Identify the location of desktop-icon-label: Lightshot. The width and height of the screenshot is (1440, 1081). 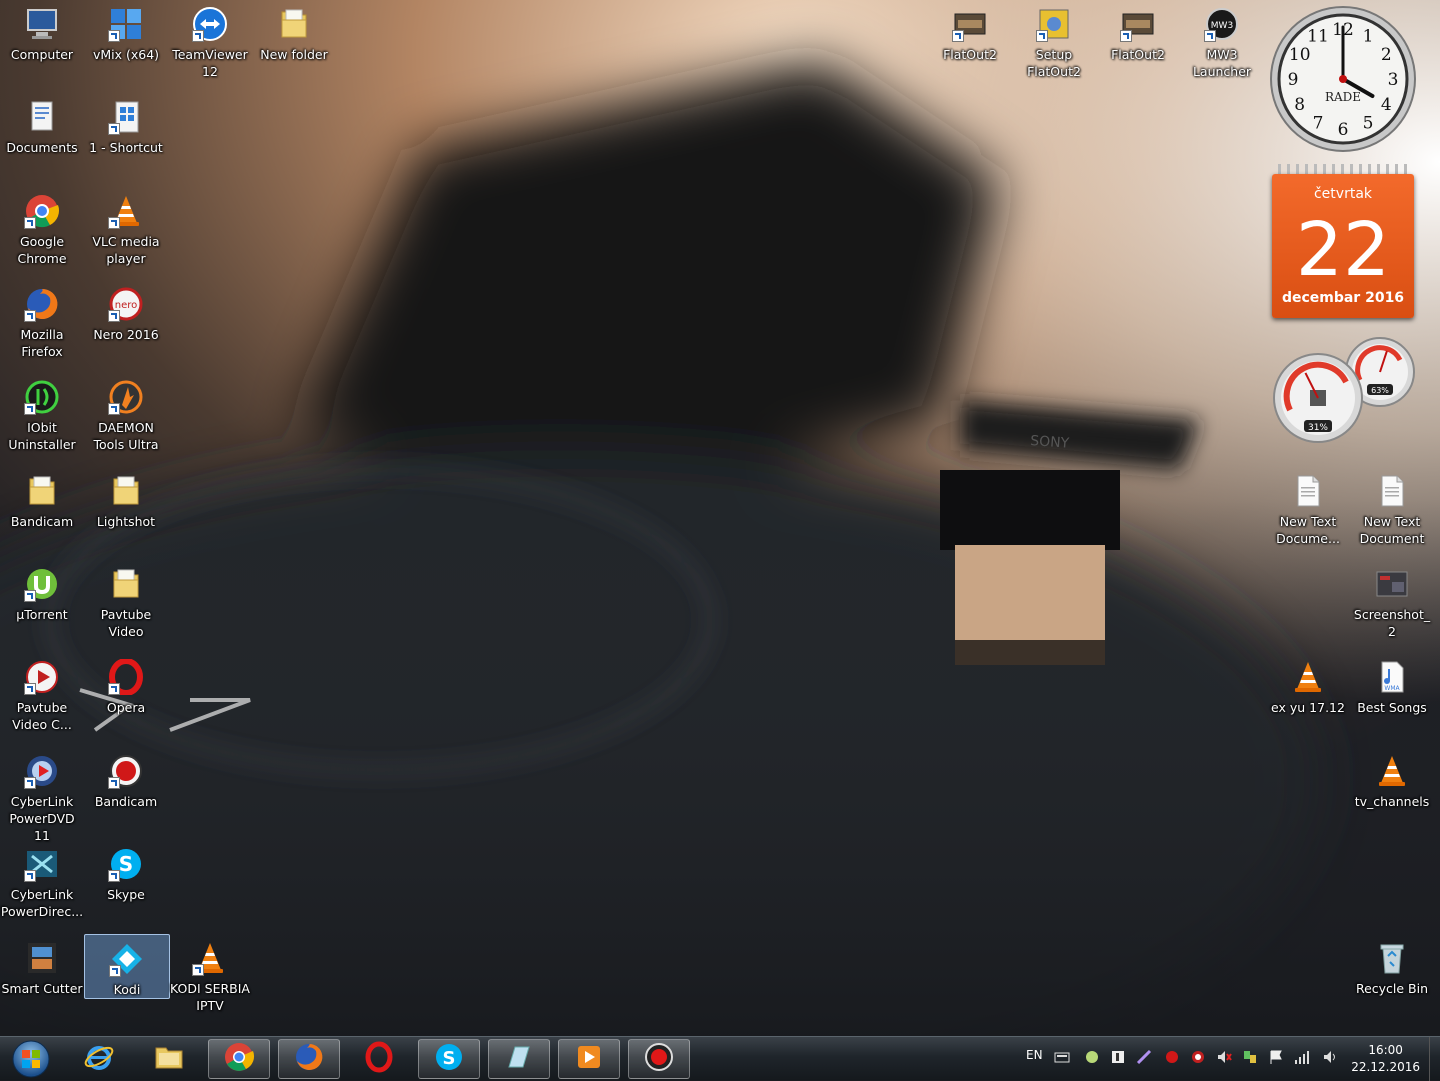
(126, 521).